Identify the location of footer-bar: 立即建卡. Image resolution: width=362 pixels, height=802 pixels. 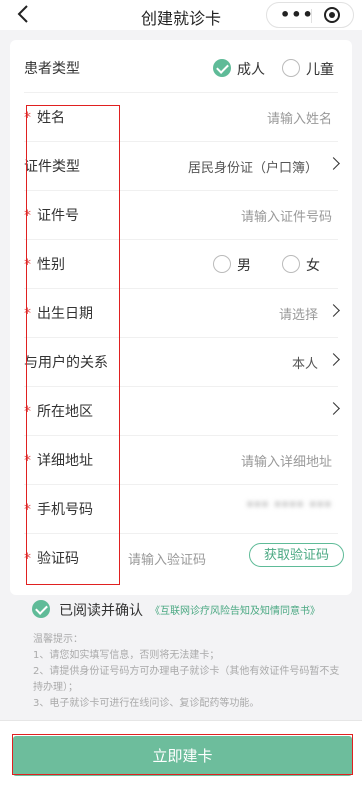
(181, 761).